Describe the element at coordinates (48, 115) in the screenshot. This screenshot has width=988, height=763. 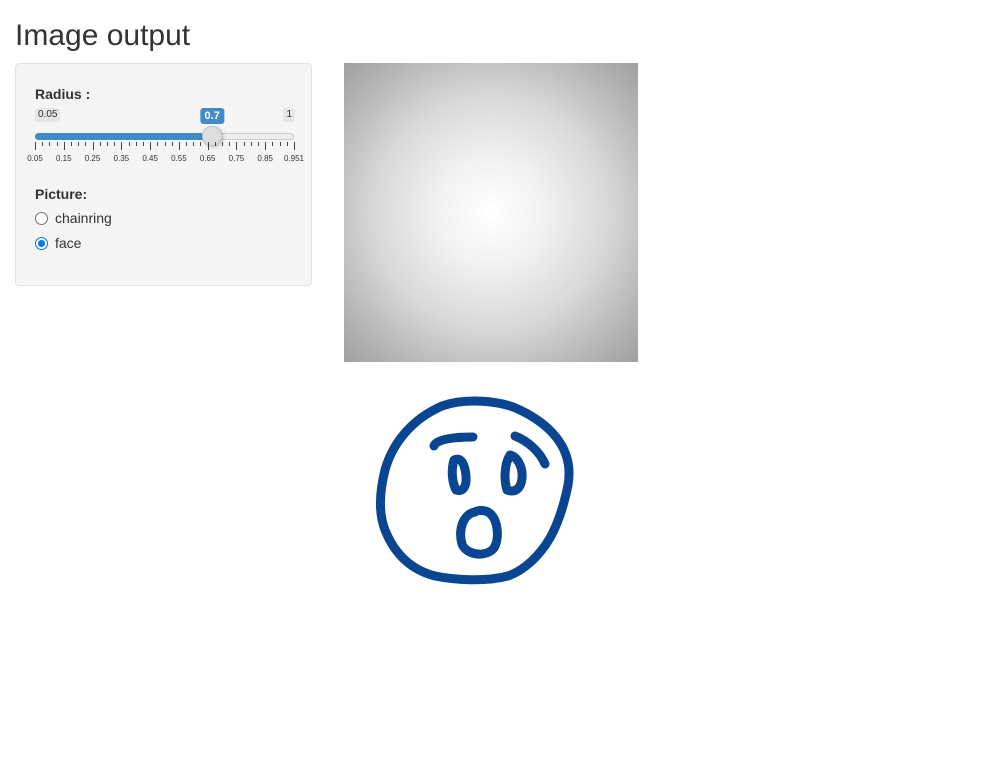
I see `slider-min-label: 0.05` at that location.